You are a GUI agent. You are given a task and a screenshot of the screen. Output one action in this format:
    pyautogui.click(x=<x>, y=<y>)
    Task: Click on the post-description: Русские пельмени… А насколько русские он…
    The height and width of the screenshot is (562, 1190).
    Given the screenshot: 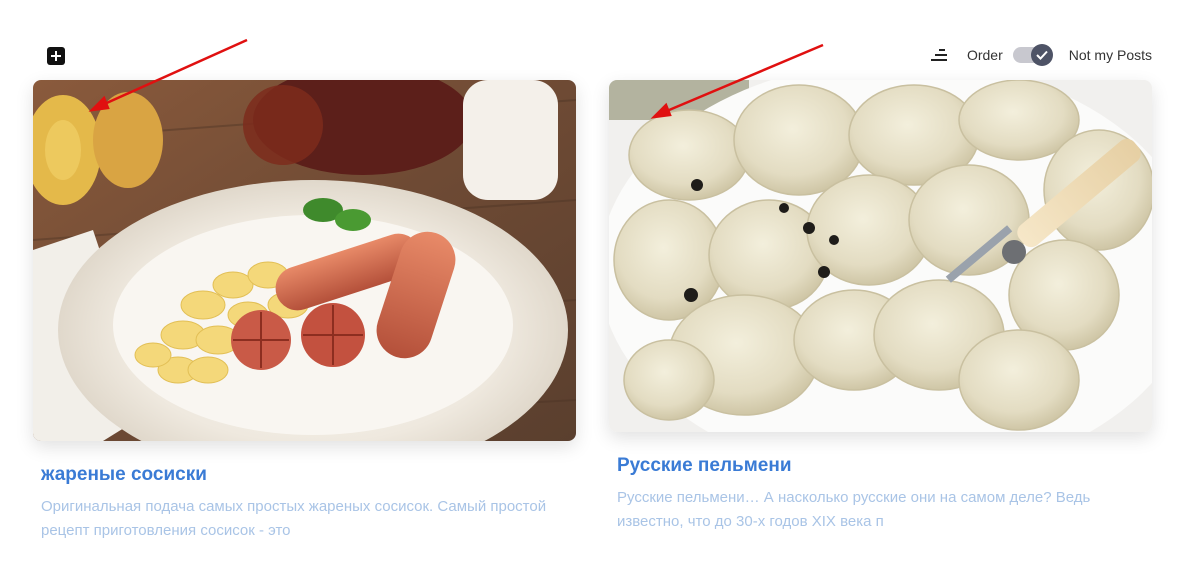 What is the action you would take?
    pyautogui.click(x=854, y=509)
    